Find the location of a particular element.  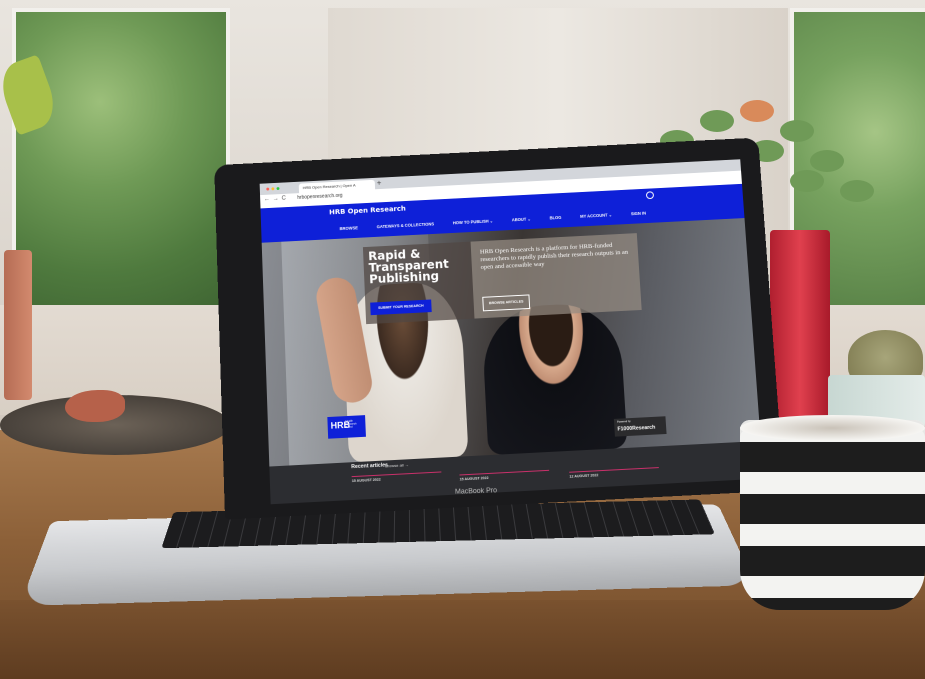

table-edge is located at coordinates (462, 639).